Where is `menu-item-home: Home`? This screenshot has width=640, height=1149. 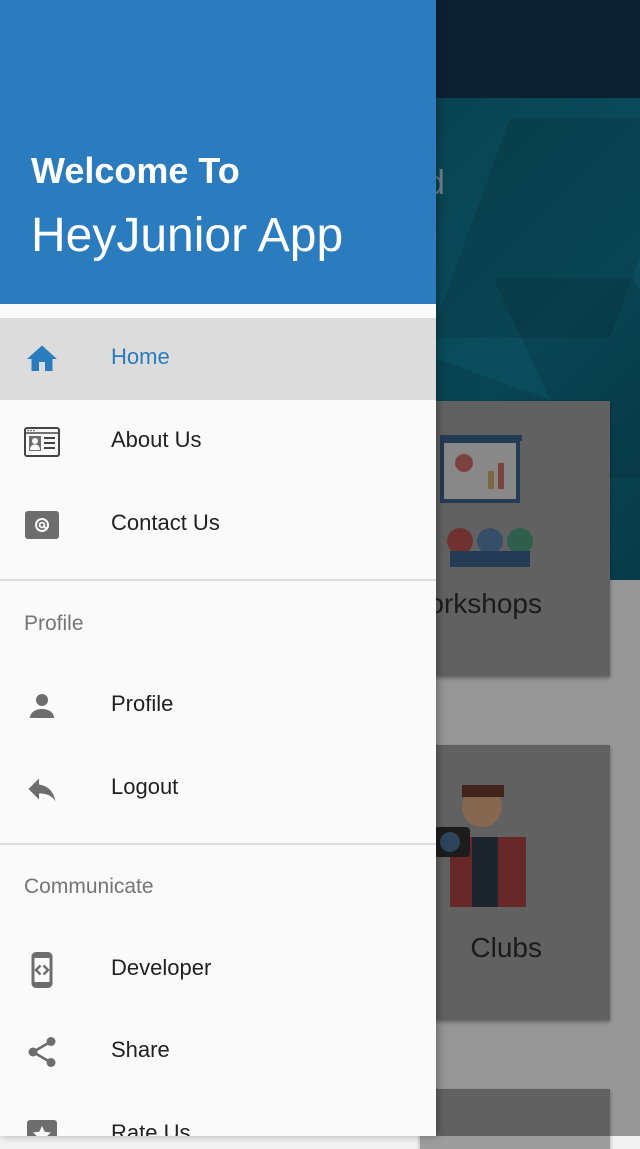
menu-item-home: Home is located at coordinates (218, 359).